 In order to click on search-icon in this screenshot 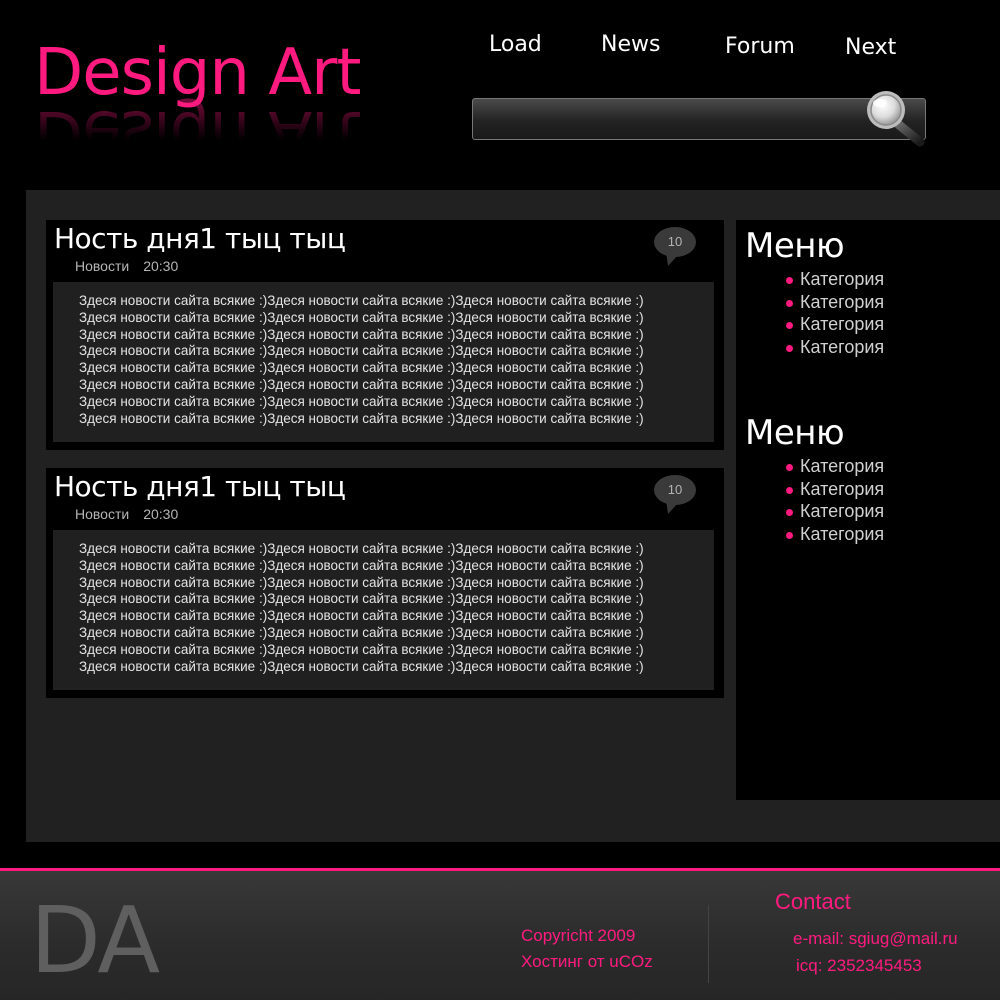, I will do `click(895, 118)`.